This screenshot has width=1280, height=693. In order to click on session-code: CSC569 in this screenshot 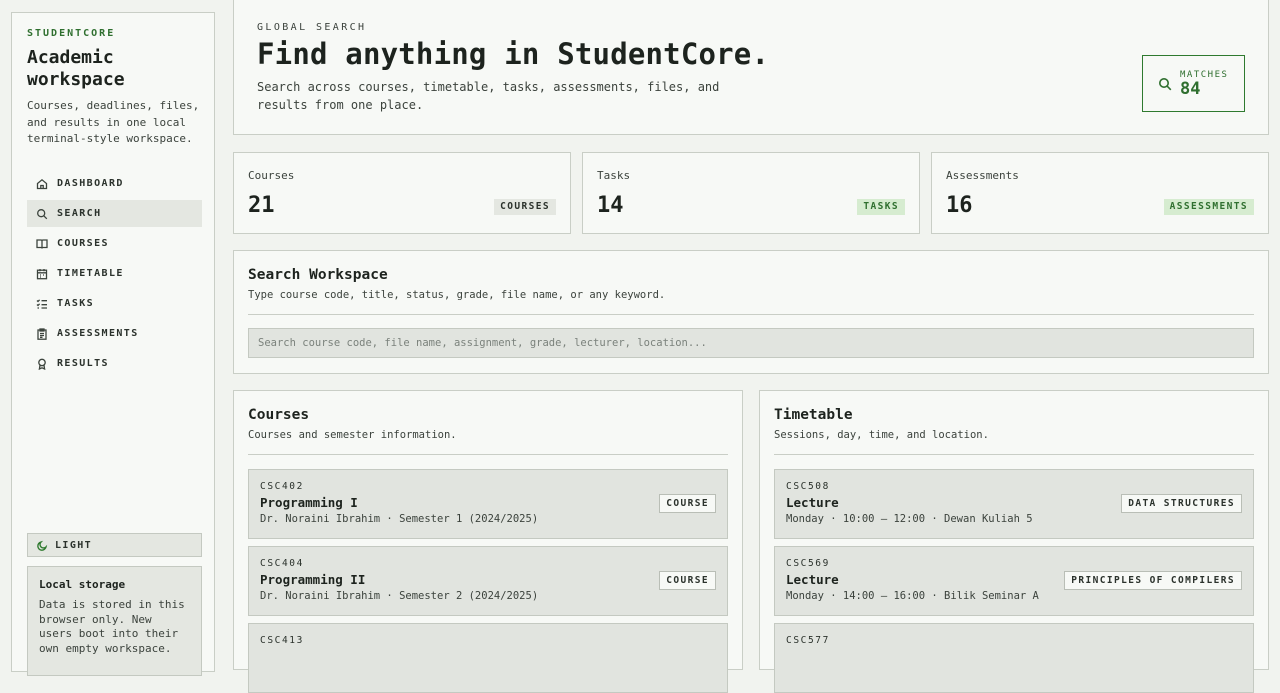, I will do `click(808, 563)`.